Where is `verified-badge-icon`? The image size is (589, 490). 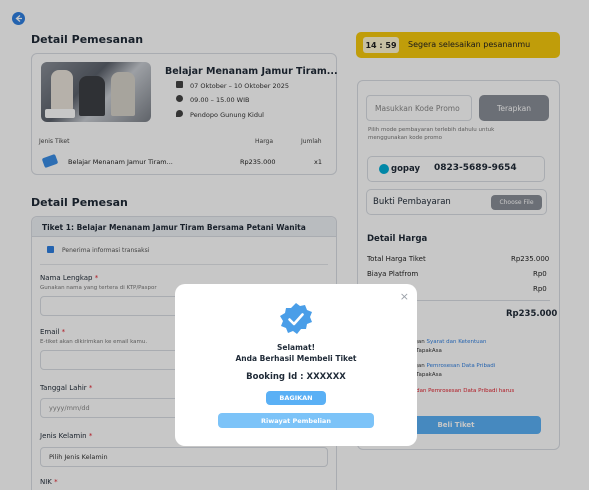
verified-badge-icon is located at coordinates (296, 318).